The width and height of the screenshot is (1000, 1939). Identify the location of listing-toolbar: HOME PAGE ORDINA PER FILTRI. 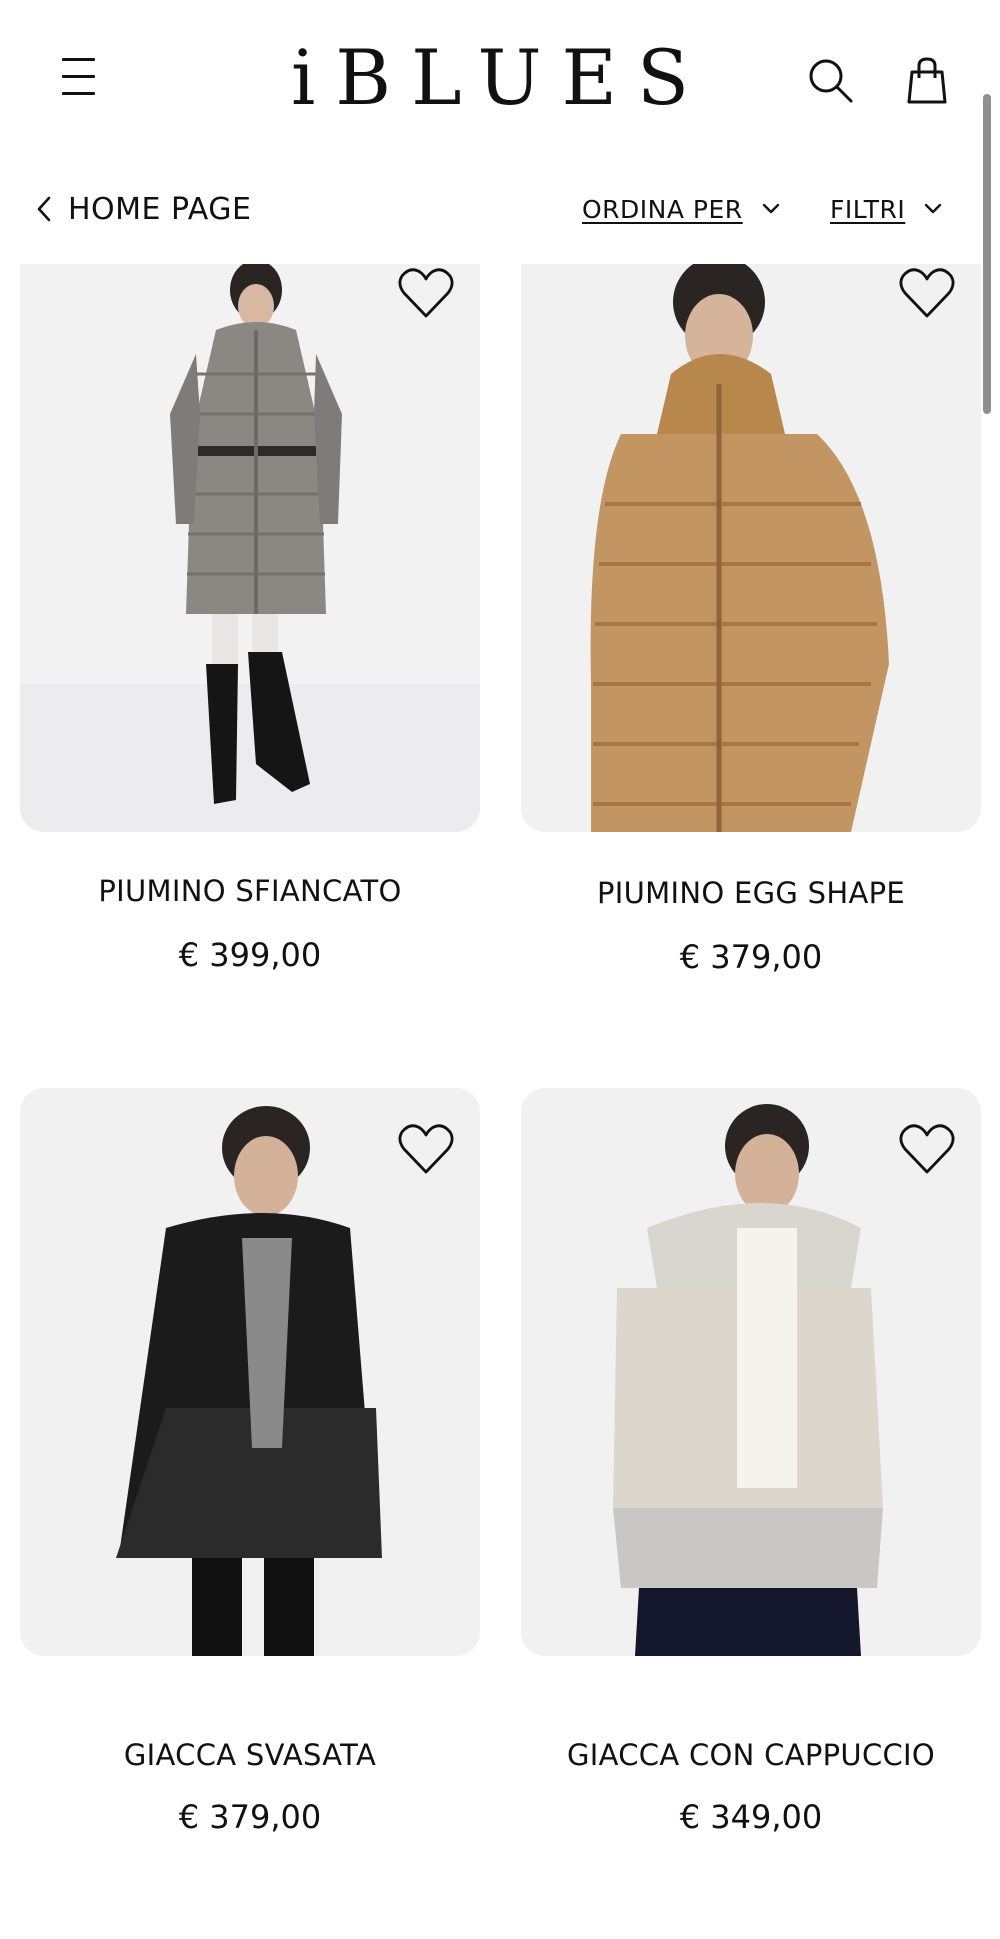
(500, 208).